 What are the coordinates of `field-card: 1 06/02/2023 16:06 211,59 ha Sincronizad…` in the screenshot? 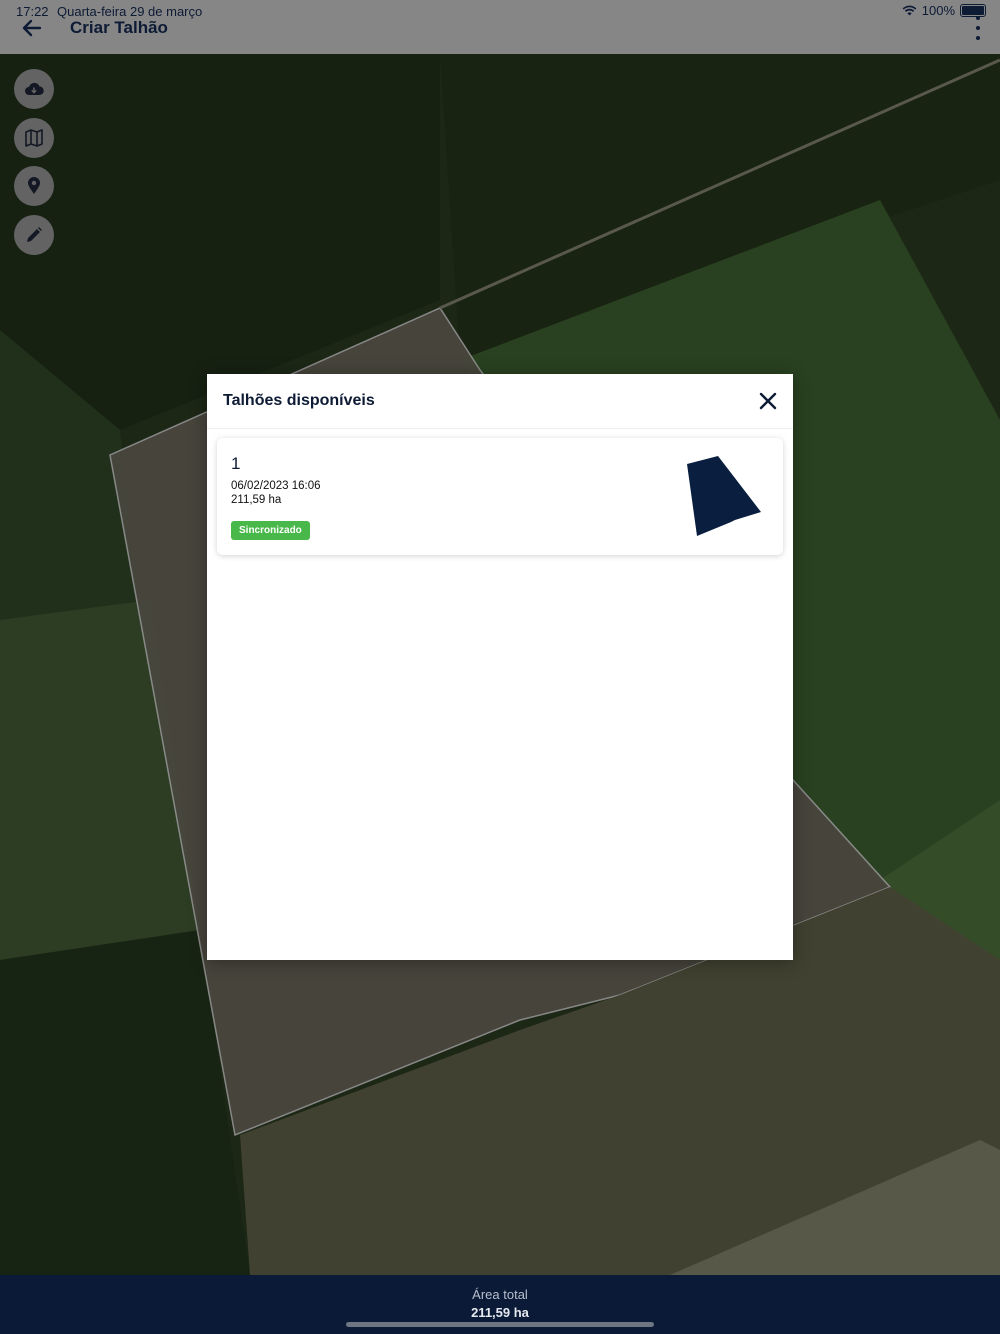 It's located at (500, 496).